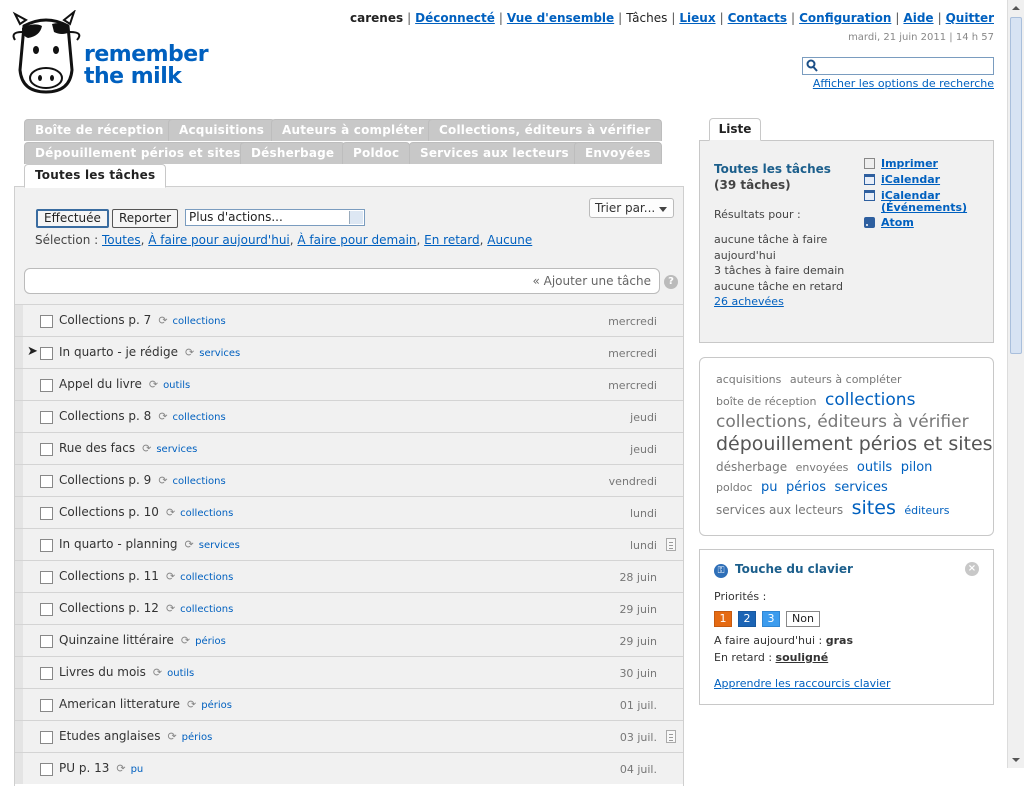 This screenshot has height=786, width=1024. I want to click on tag-cloud-item: désherbage, so click(751, 467).